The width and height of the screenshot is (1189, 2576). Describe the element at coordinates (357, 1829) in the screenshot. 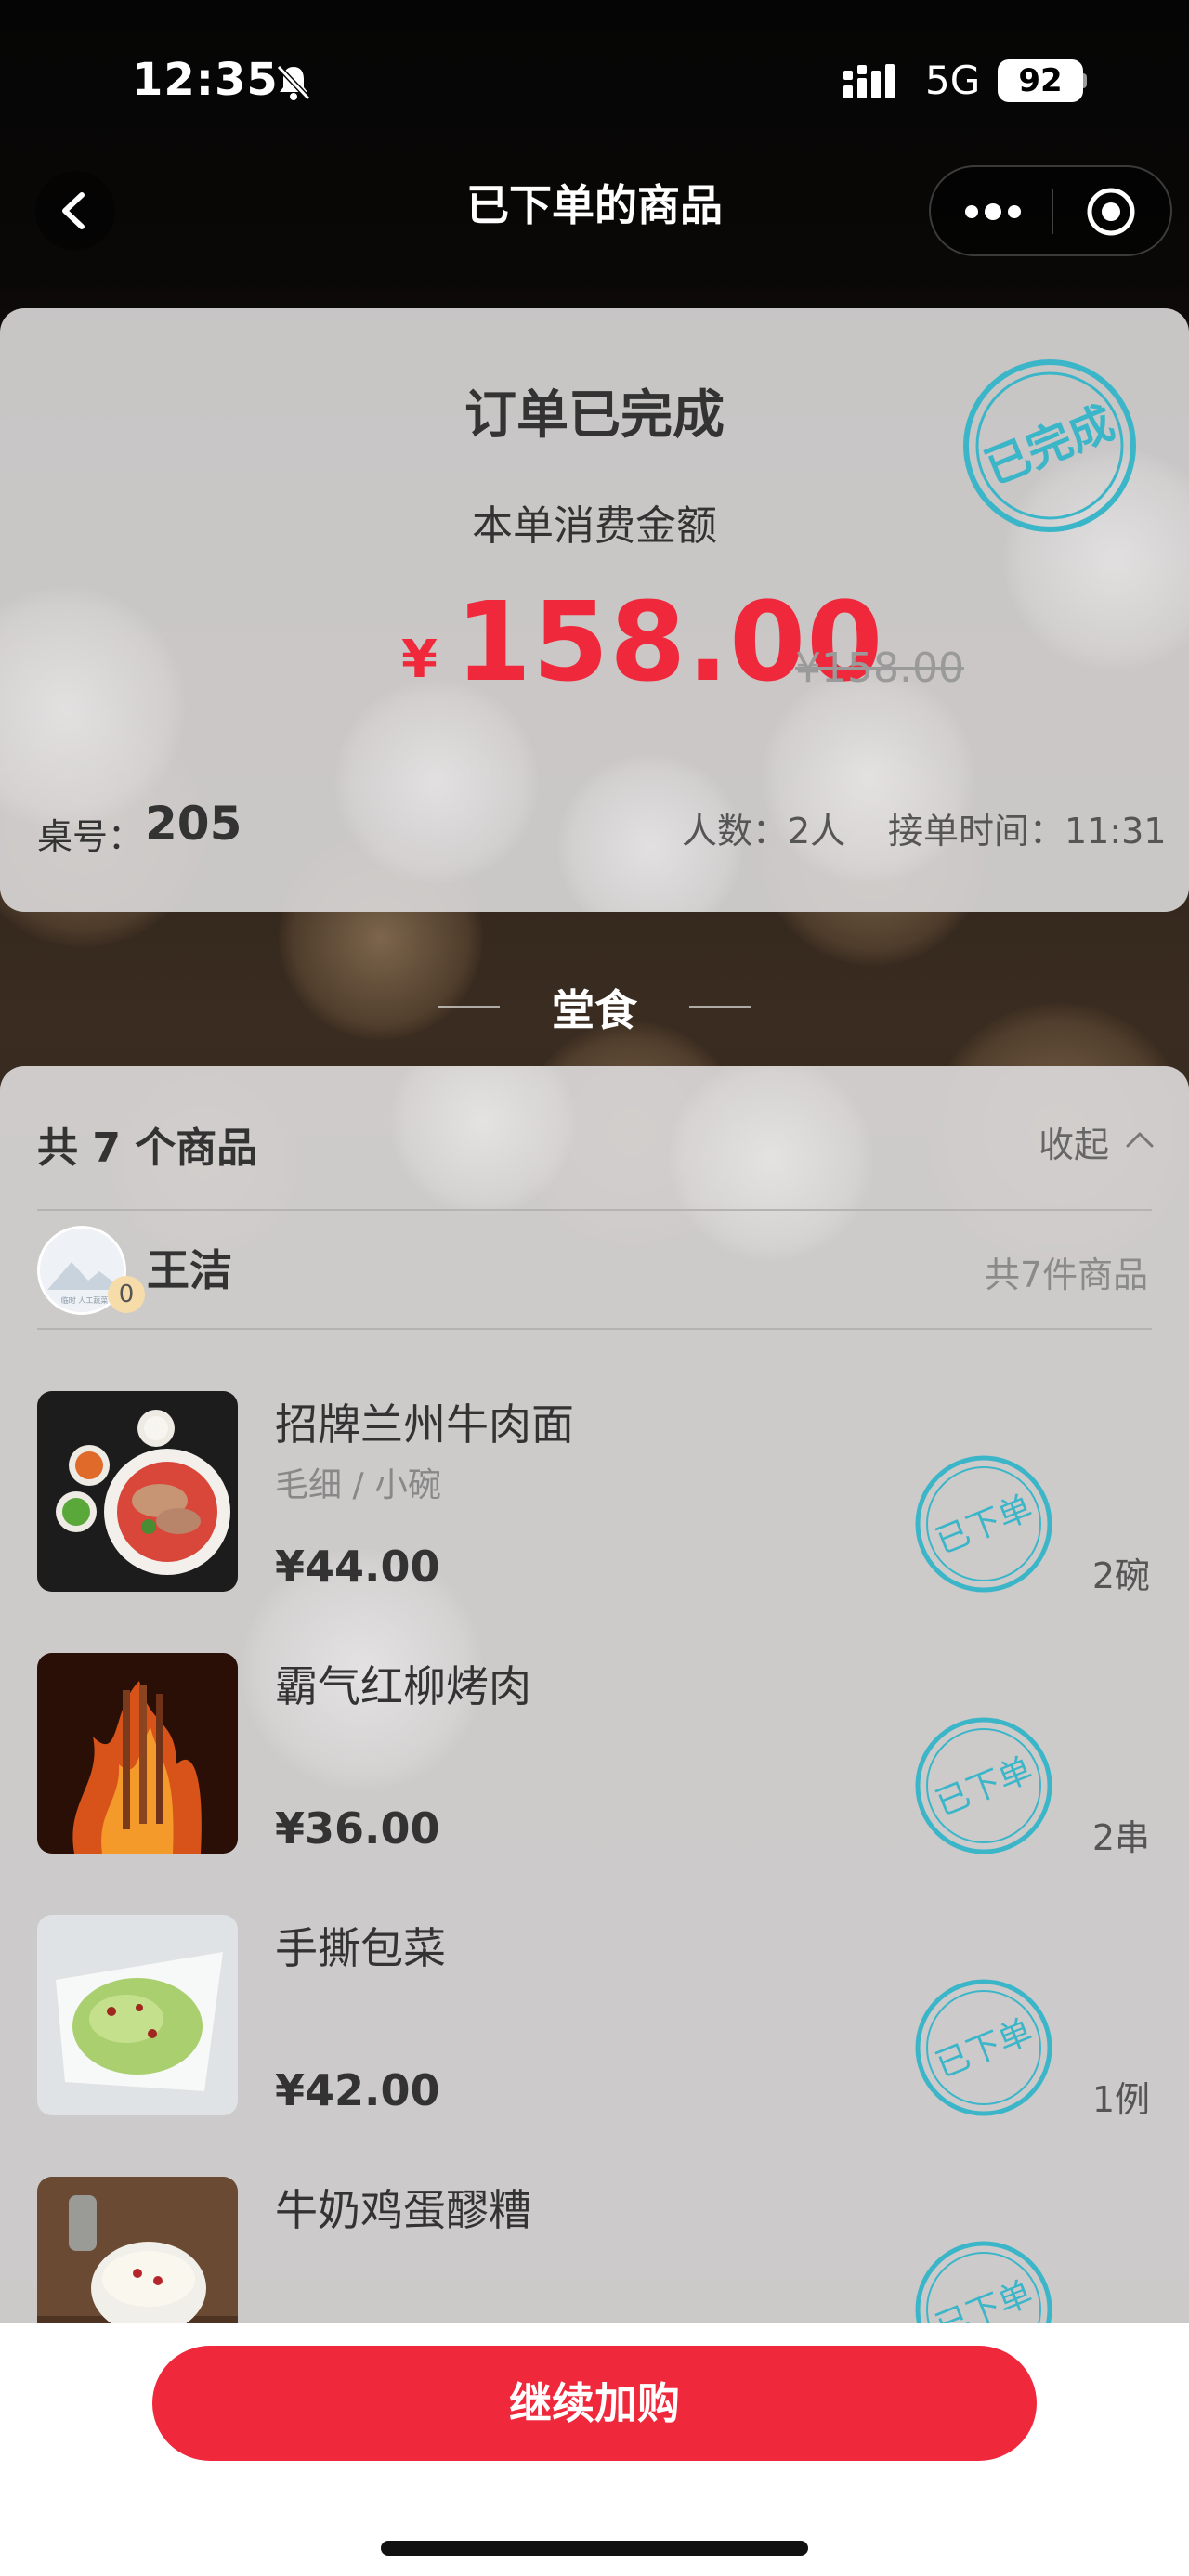

I see `item-price: ¥36.00` at that location.